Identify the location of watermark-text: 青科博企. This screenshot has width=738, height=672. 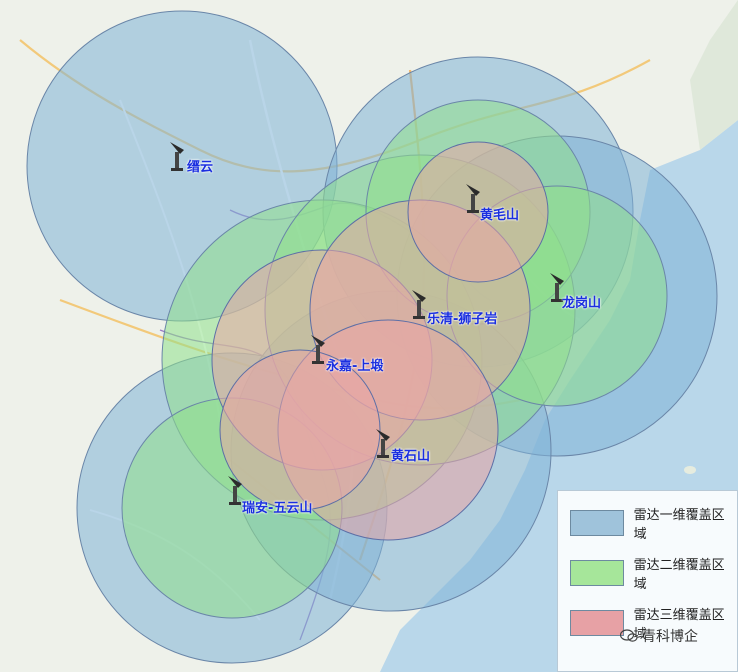
(670, 637).